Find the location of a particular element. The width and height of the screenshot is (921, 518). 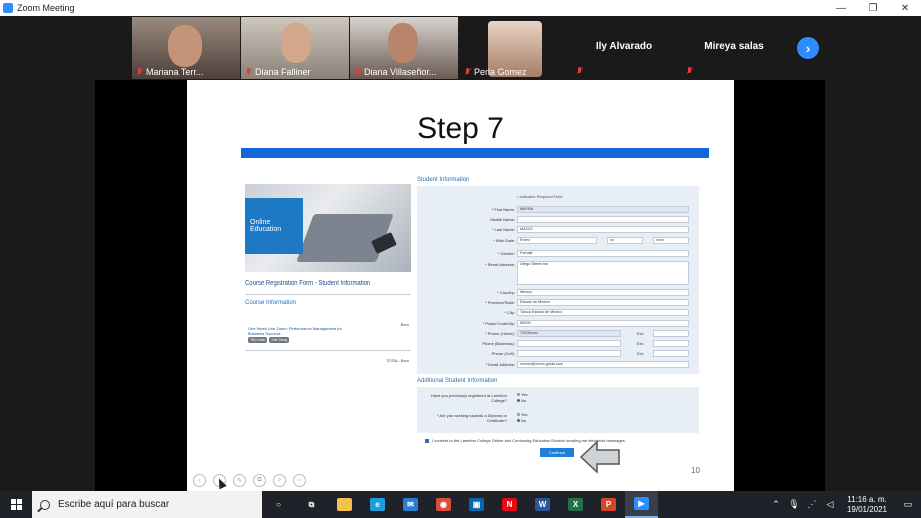

microphone-icon: 🎙 is located at coordinates (794, 504).